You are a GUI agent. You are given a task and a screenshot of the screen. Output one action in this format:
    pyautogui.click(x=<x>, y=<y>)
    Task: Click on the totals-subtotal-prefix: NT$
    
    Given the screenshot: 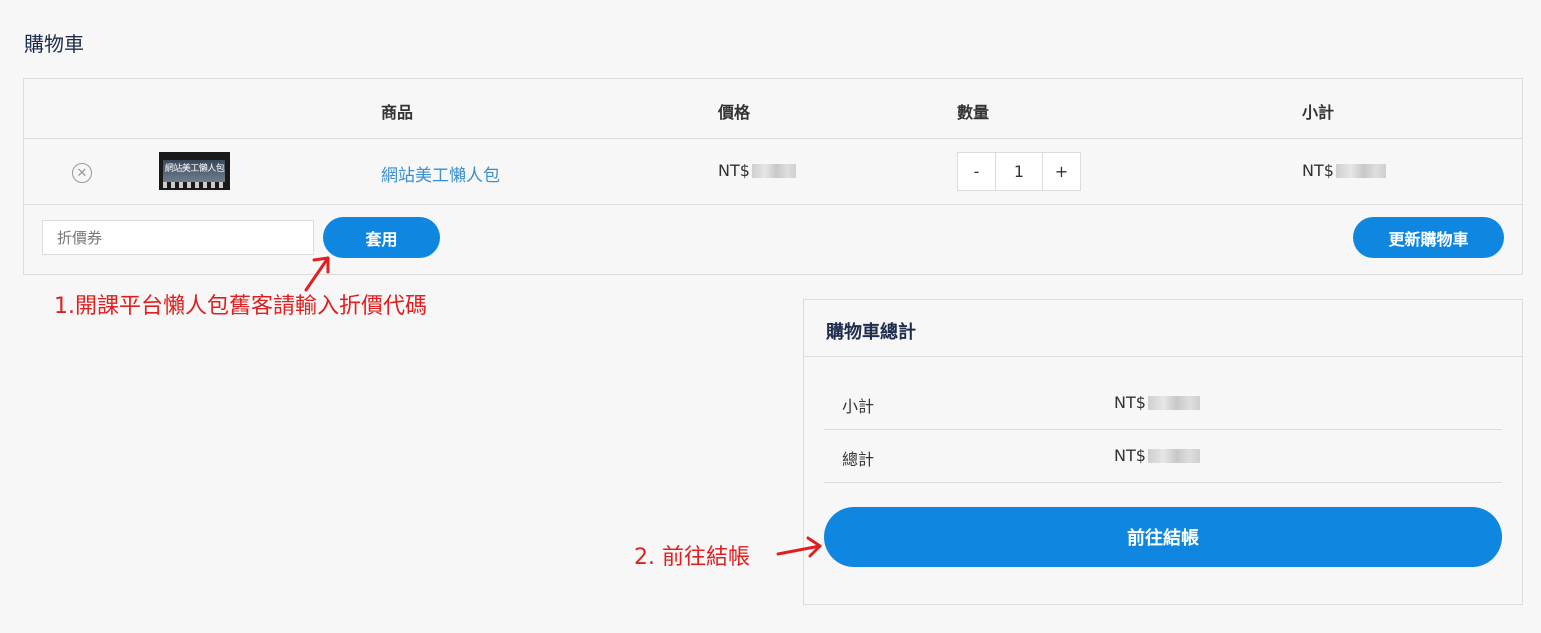 What is the action you would take?
    pyautogui.click(x=1130, y=402)
    